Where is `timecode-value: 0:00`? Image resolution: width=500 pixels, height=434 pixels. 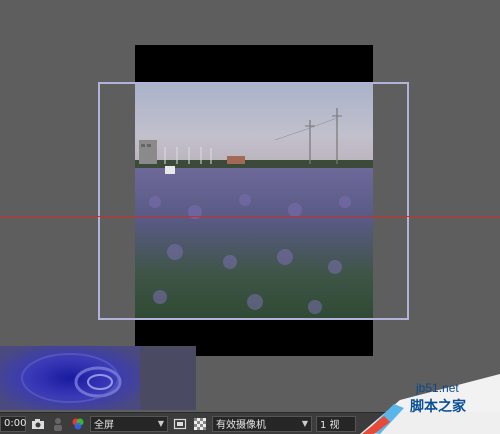 timecode-value: 0:00 is located at coordinates (15, 423).